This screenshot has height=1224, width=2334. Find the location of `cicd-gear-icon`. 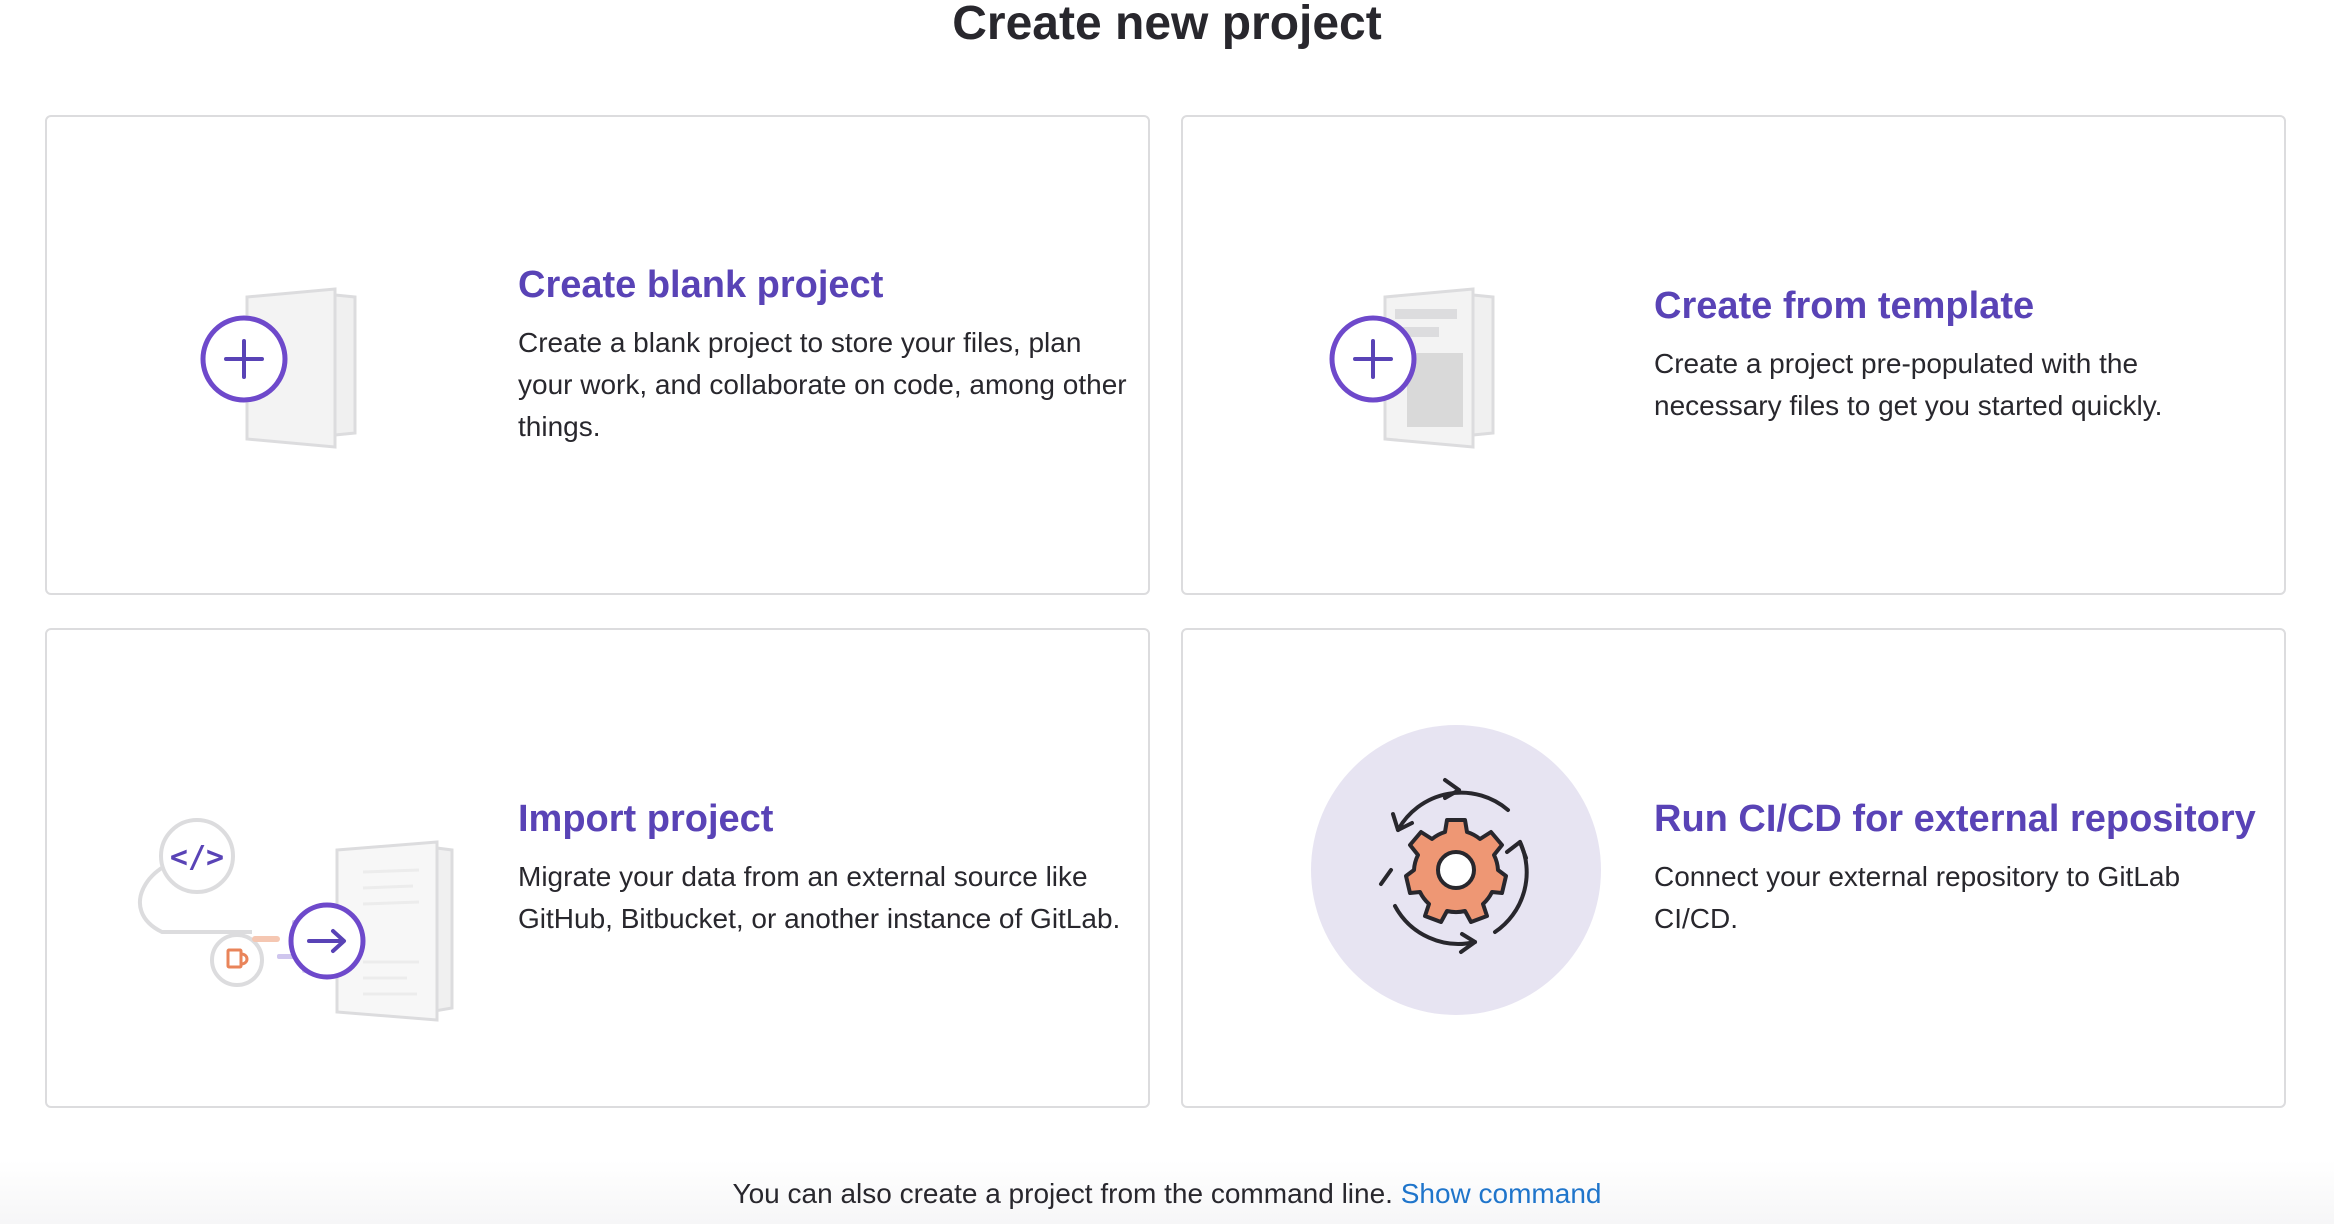

cicd-gear-icon is located at coordinates (1456, 870).